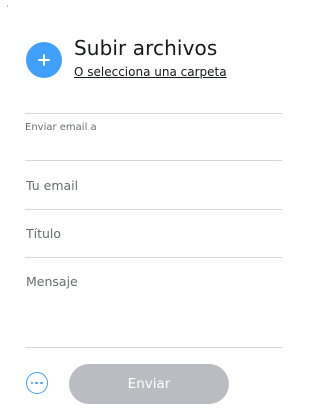 The image size is (320, 412). Describe the element at coordinates (153, 160) in the screenshot. I see `divider-recipient` at that location.